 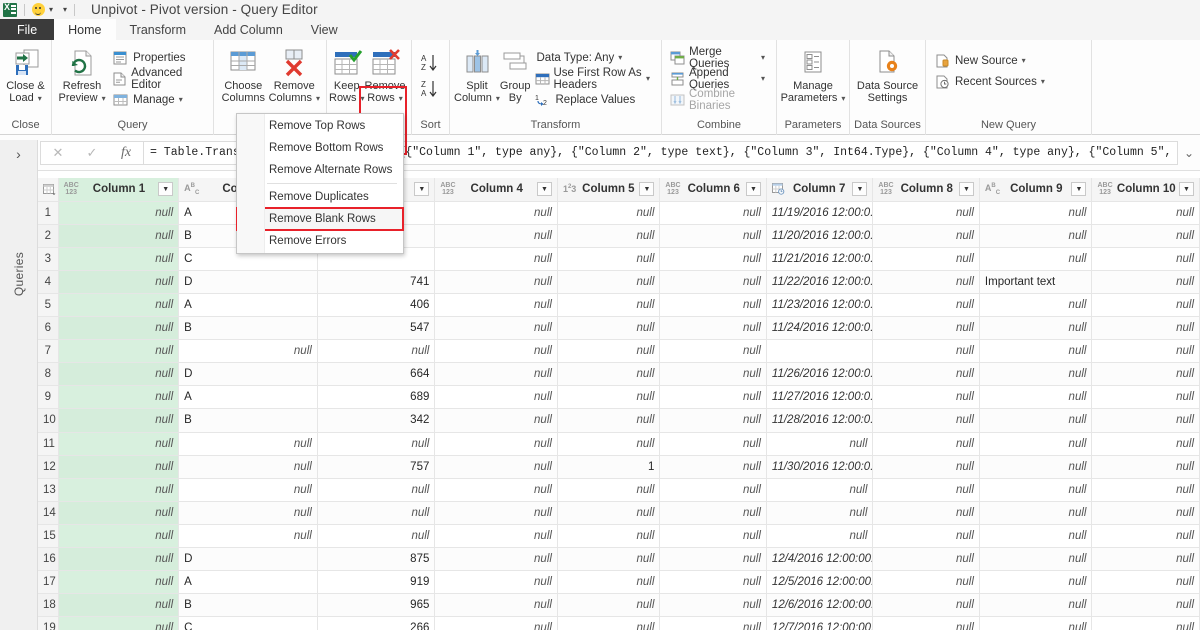 I want to click on overflow-caret-icon: ▾, so click(x=65, y=9).